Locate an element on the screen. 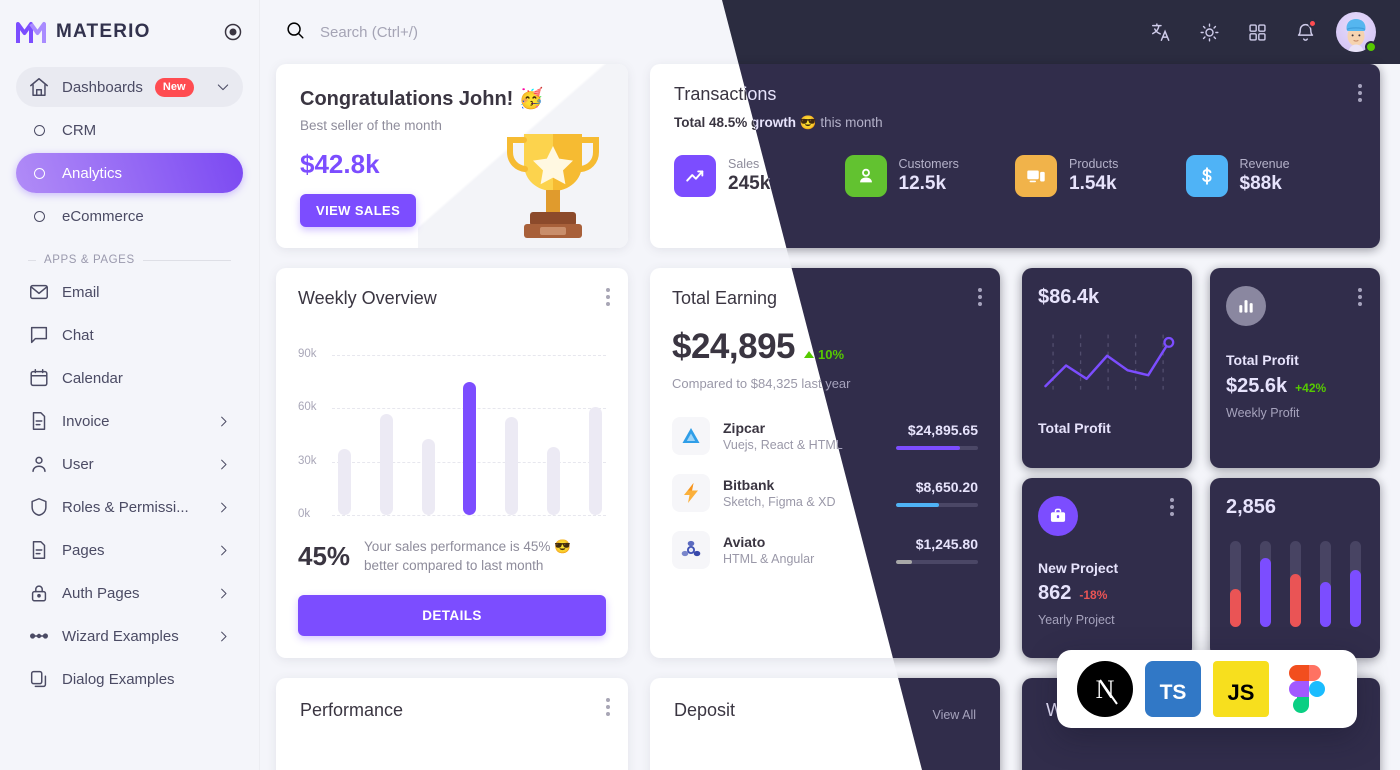  sidebar-item-label: Wizard Examples is located at coordinates (120, 636).